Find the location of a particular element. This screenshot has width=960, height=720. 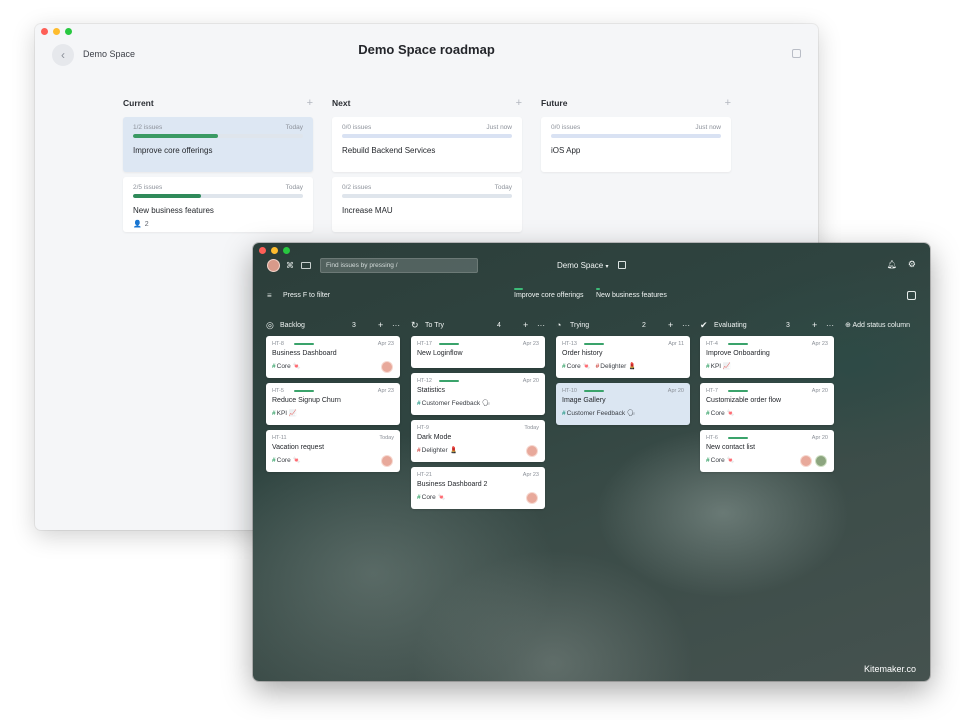

plus-circle-icon: ⊕ is located at coordinates (848, 325).